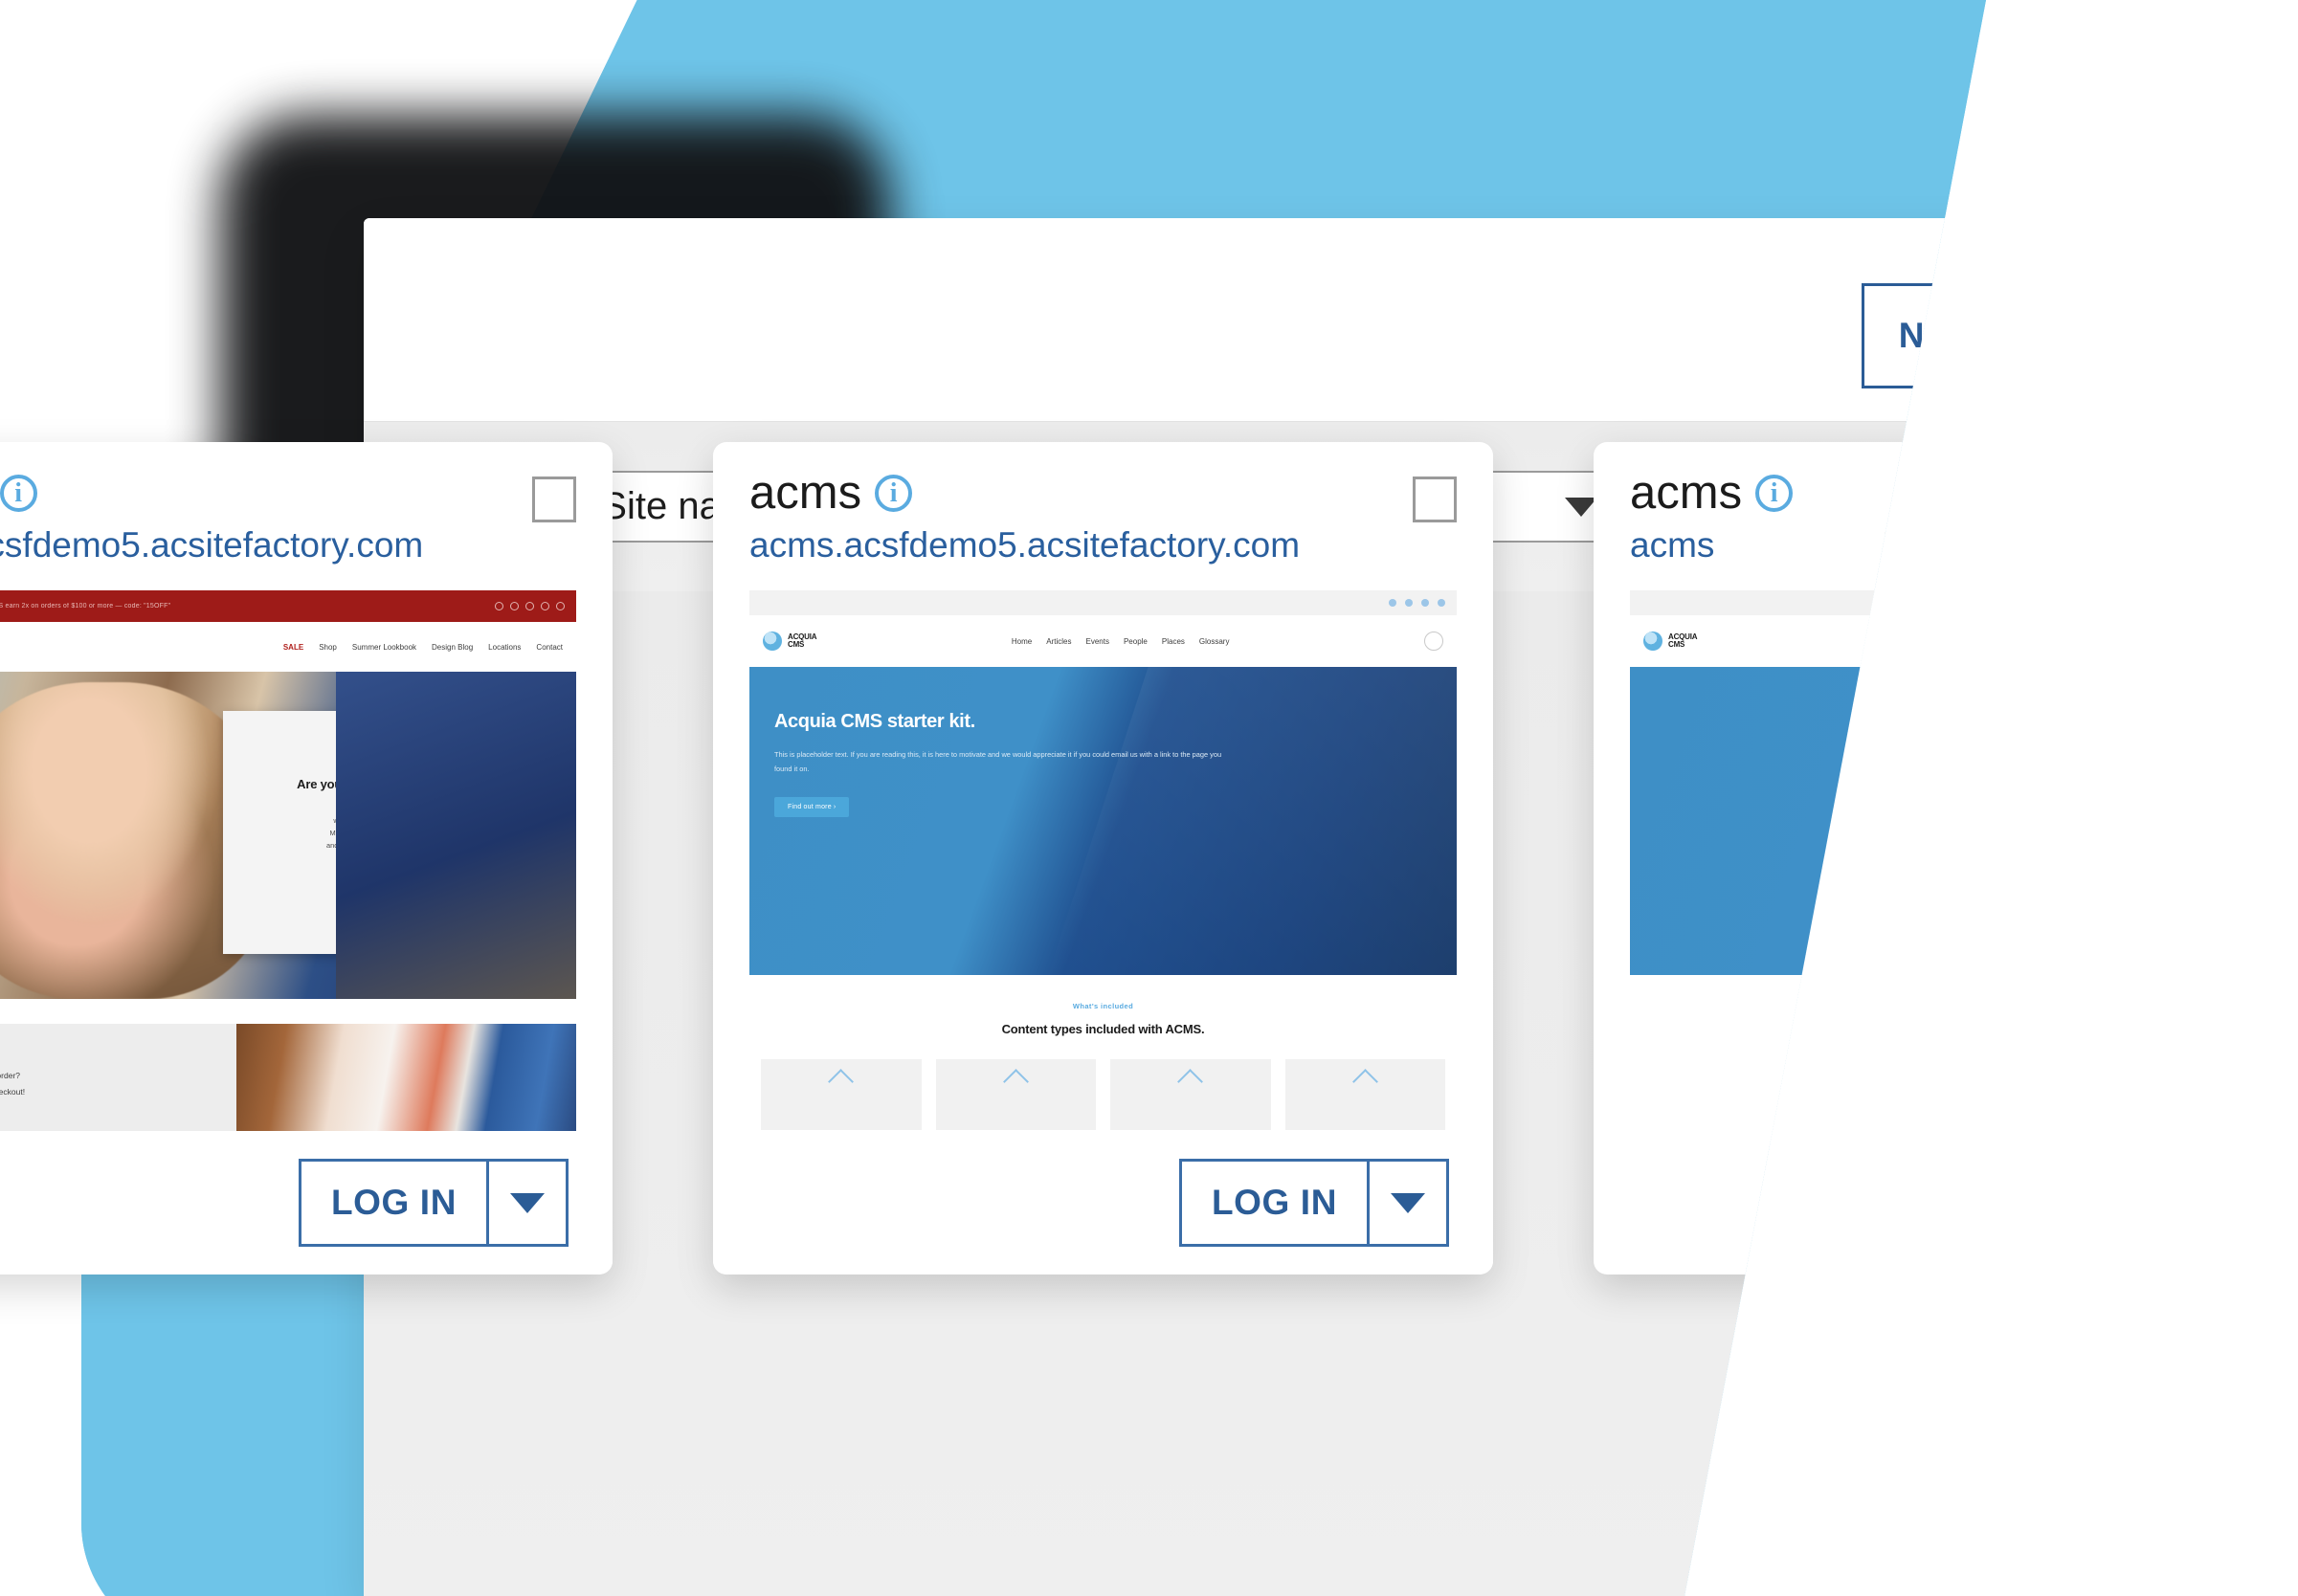 The height and width of the screenshot is (1596, 2298). What do you see at coordinates (1135, 641) in the screenshot?
I see `preview-nav-item: People` at bounding box center [1135, 641].